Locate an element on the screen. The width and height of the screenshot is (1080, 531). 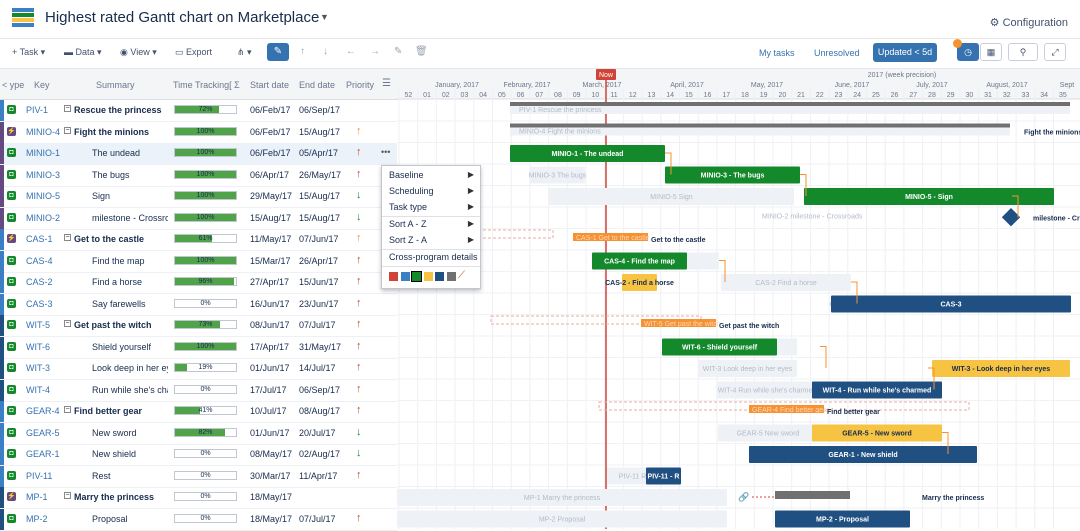
start-date-cell: 11/May/17 is located at coordinates (270, 239).